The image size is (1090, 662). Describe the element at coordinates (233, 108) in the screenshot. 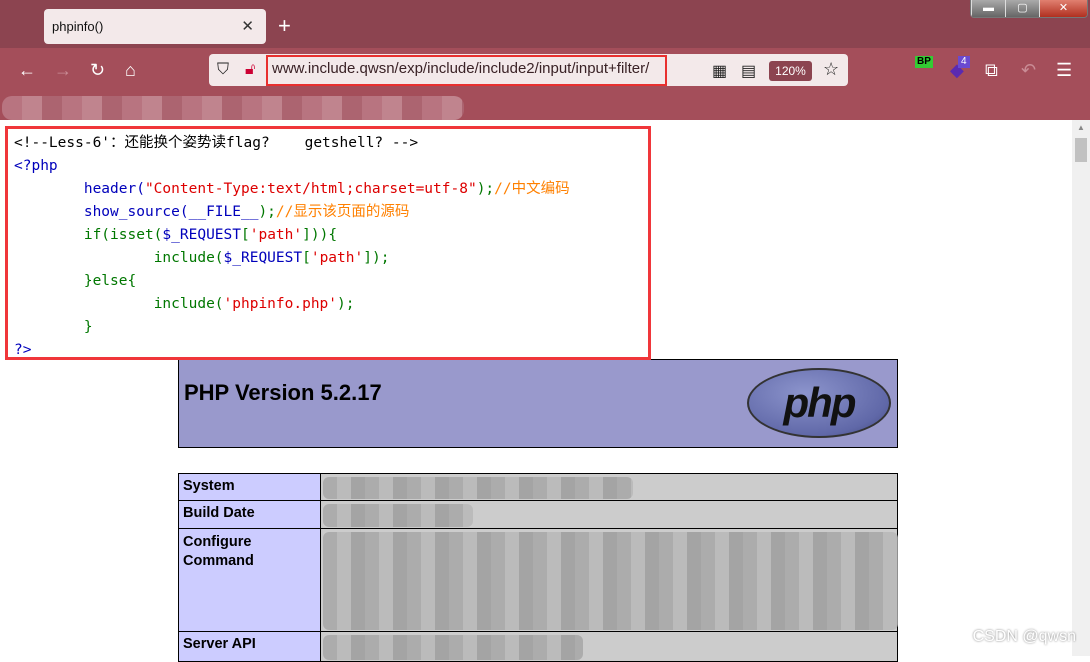

I see `blurred-bookmarks` at that location.